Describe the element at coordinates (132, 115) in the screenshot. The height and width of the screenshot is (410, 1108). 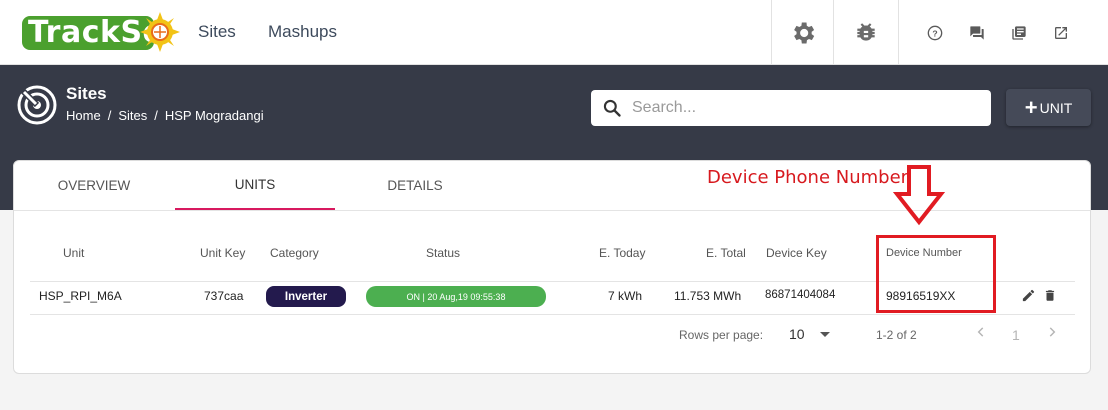
I see `breadcrumb-sites: Sites` at that location.